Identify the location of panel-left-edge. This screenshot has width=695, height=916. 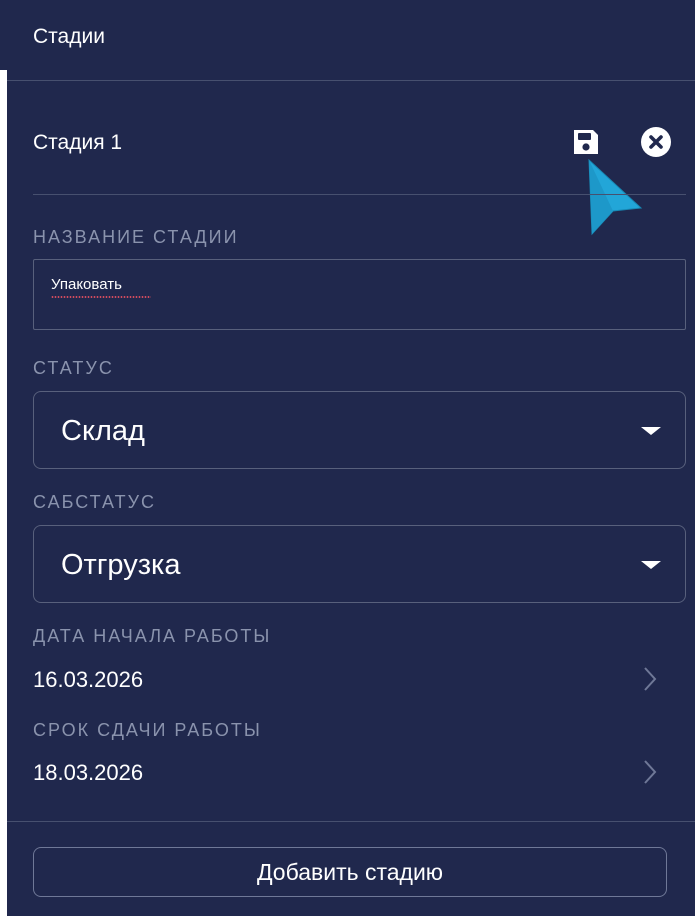
(3, 493).